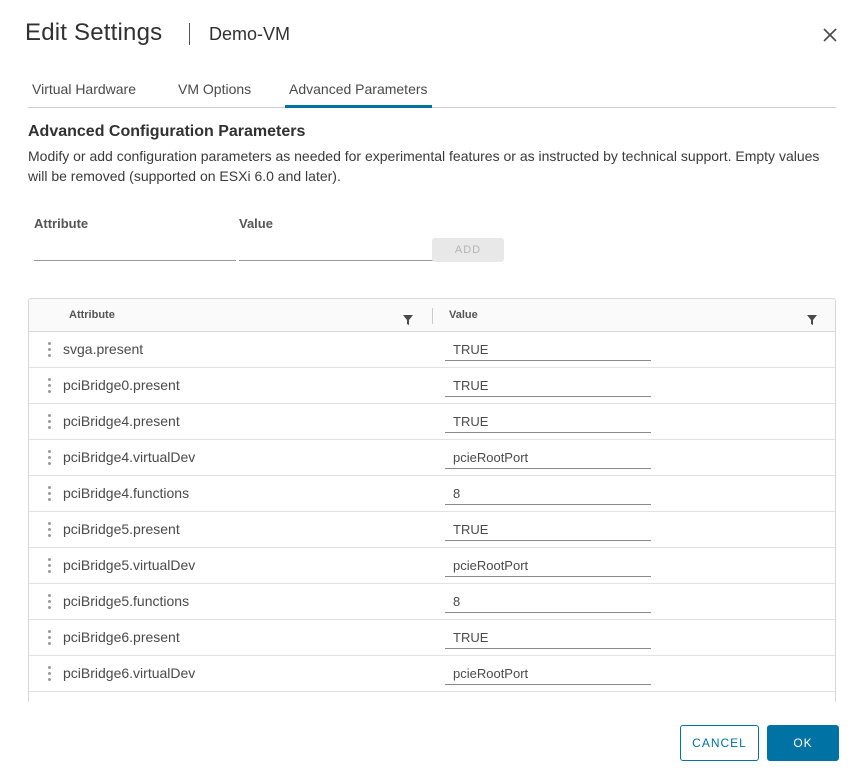 The height and width of the screenshot is (784, 864). What do you see at coordinates (830, 35) in the screenshot?
I see `close-icon` at bounding box center [830, 35].